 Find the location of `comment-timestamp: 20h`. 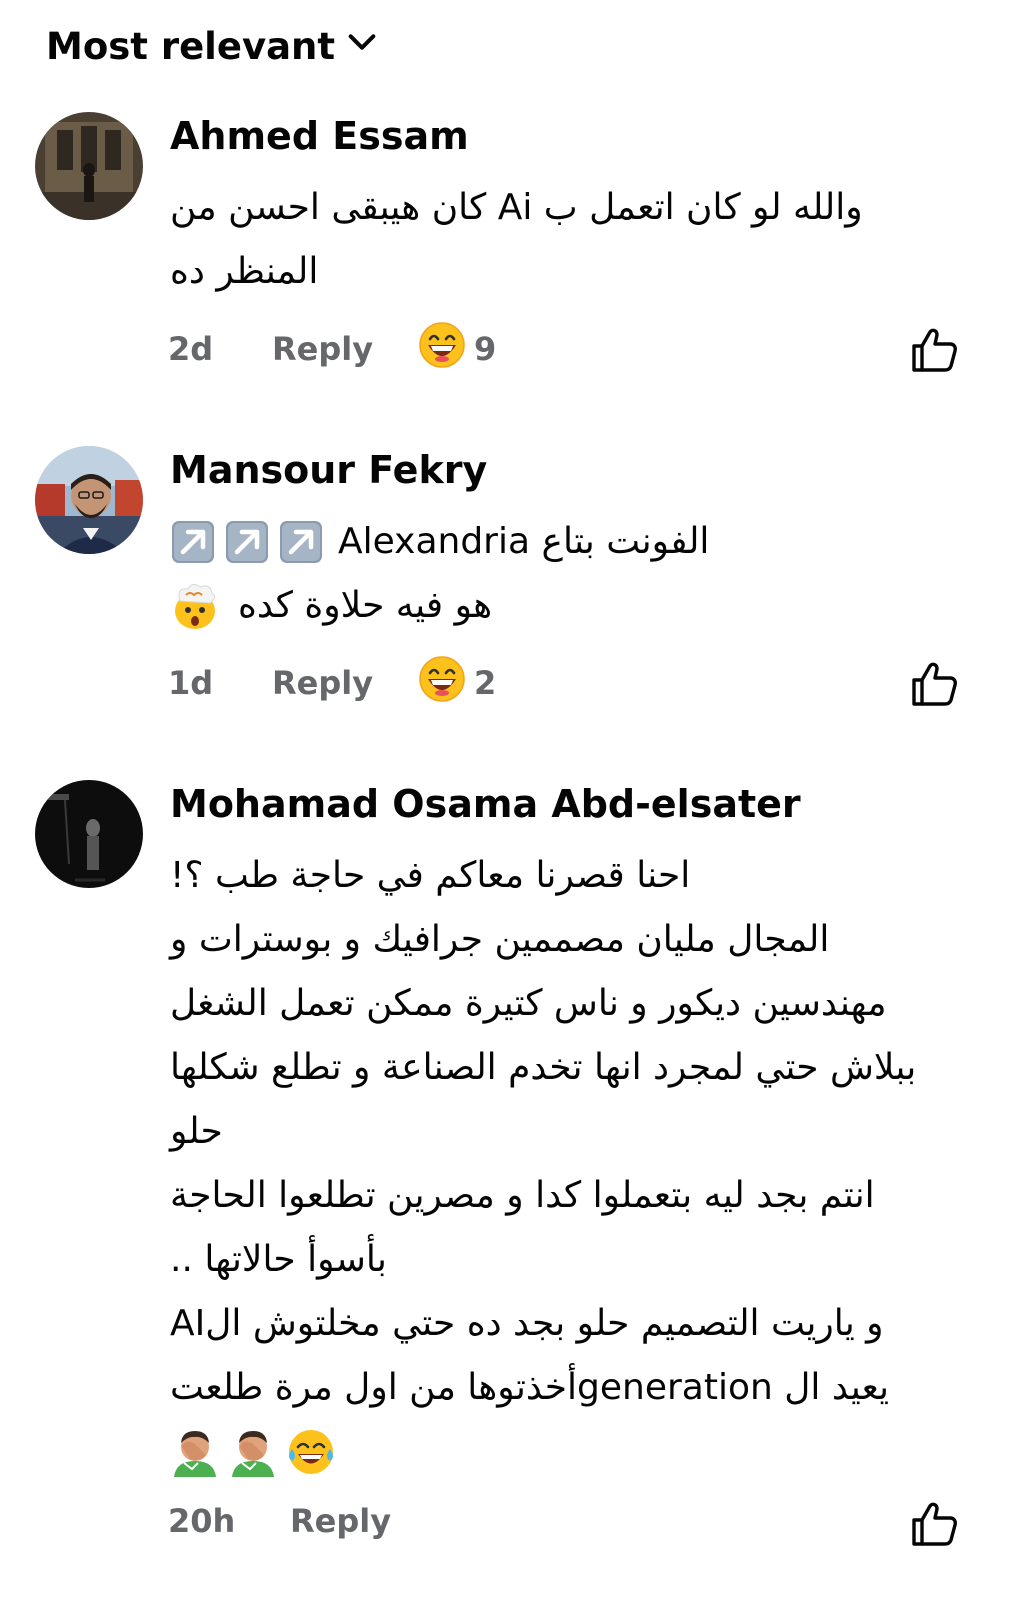

comment-timestamp: 20h is located at coordinates (202, 1521).